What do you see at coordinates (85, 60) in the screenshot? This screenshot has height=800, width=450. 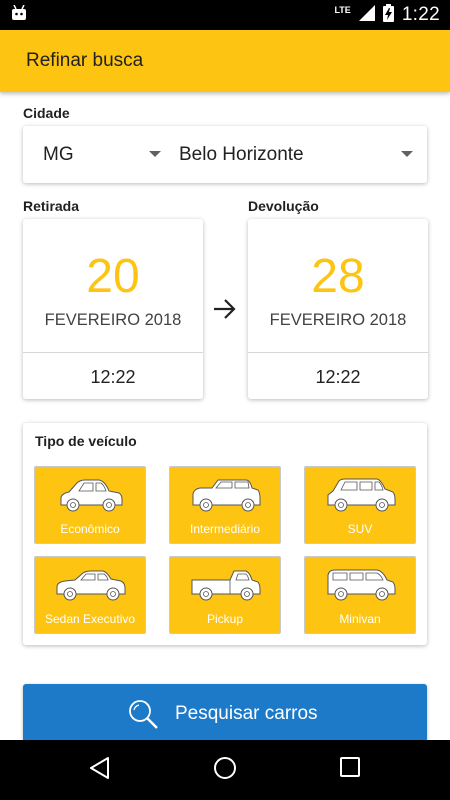 I see `page-title: Refinar busca` at bounding box center [85, 60].